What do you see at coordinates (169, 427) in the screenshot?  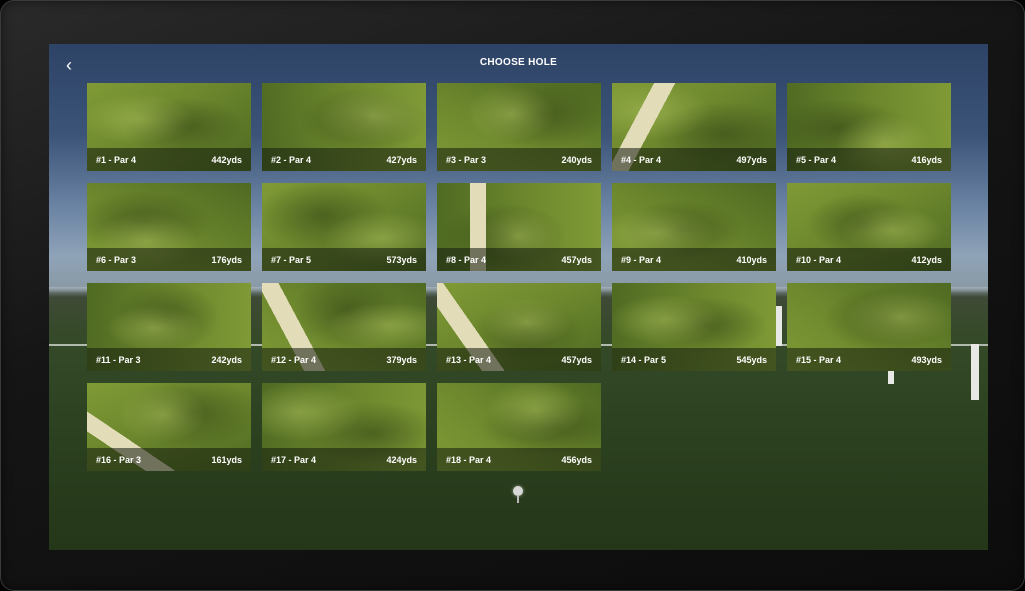 I see `hole-tile: #16 - Par 3 161yds` at bounding box center [169, 427].